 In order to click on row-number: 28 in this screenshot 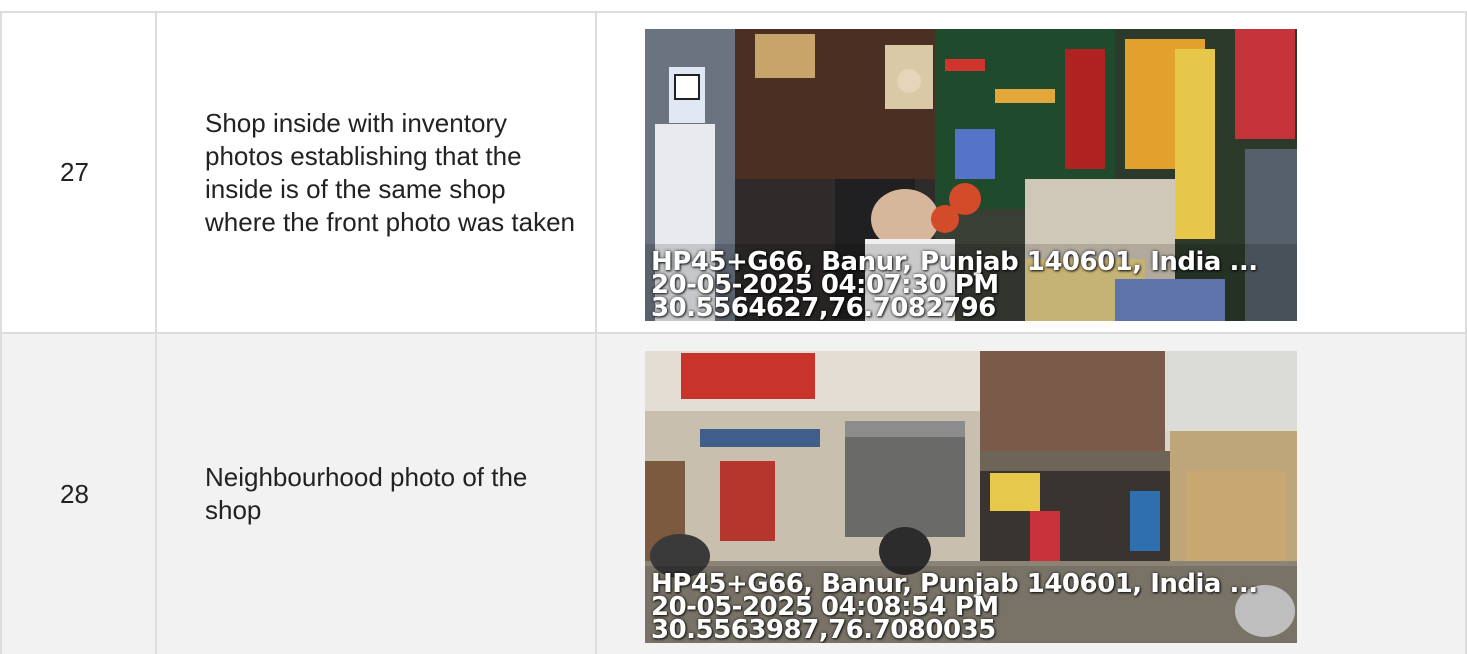, I will do `click(78, 494)`.